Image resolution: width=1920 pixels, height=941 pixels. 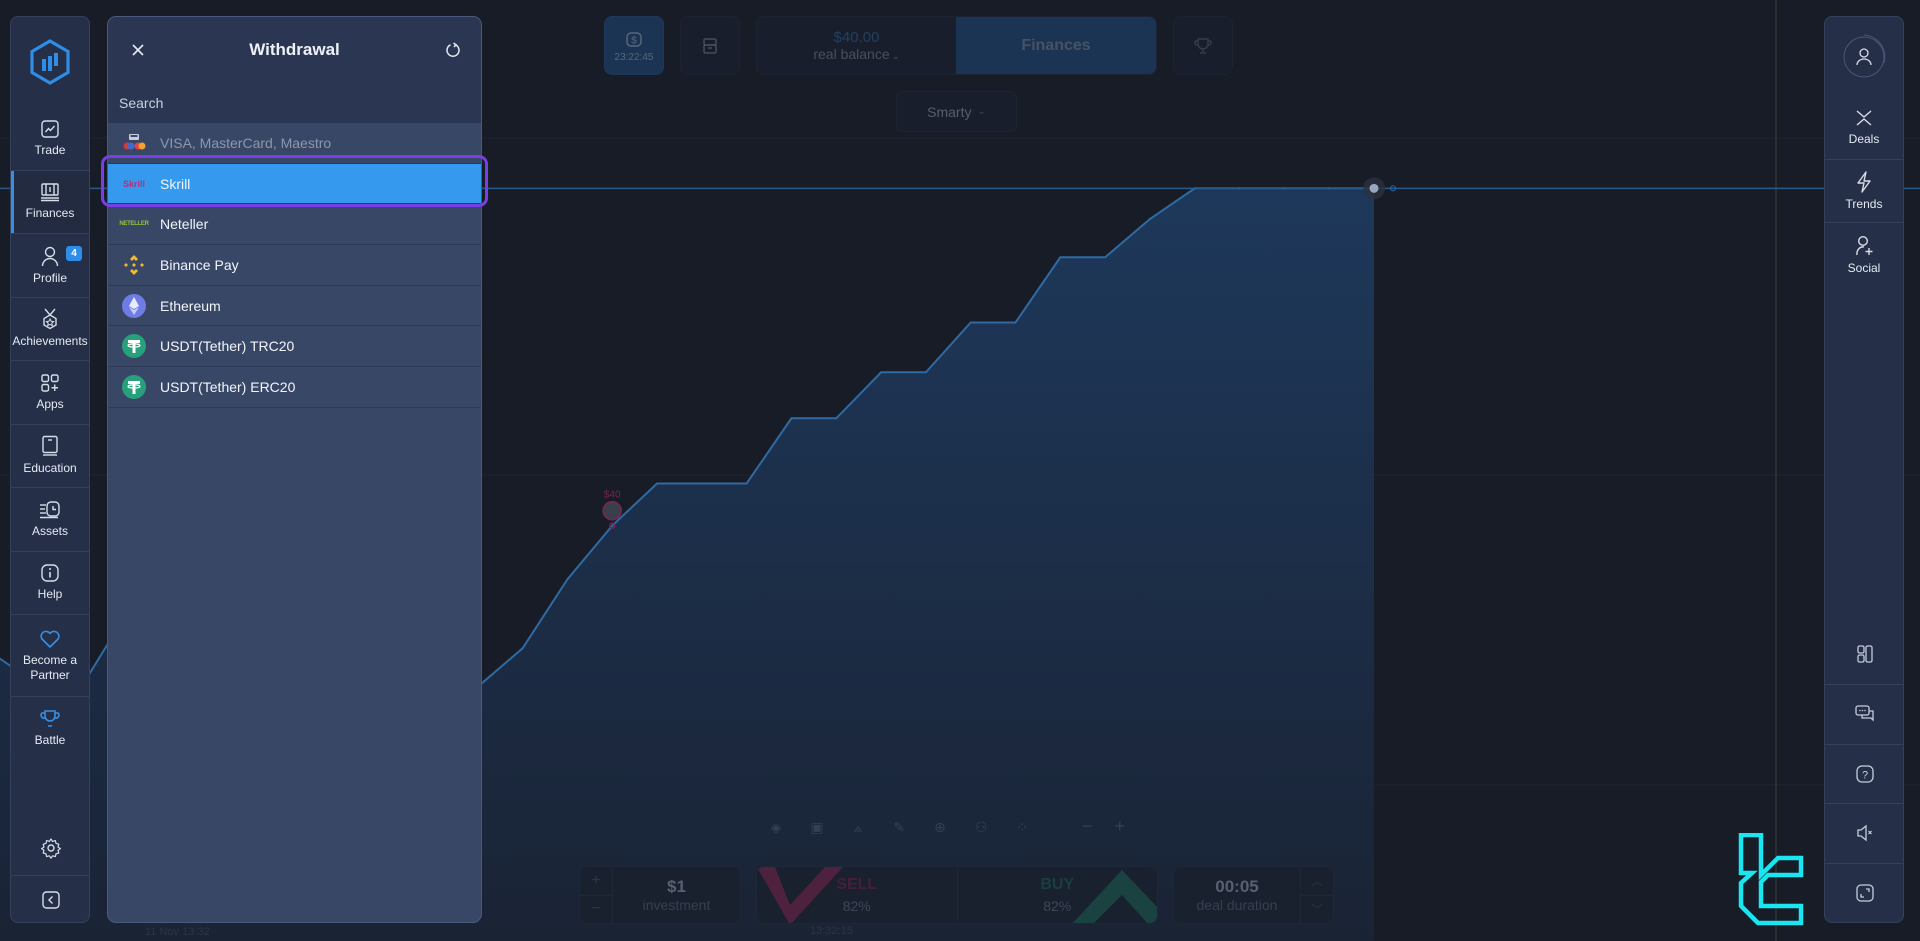 What do you see at coordinates (138, 50) in the screenshot?
I see `close-button` at bounding box center [138, 50].